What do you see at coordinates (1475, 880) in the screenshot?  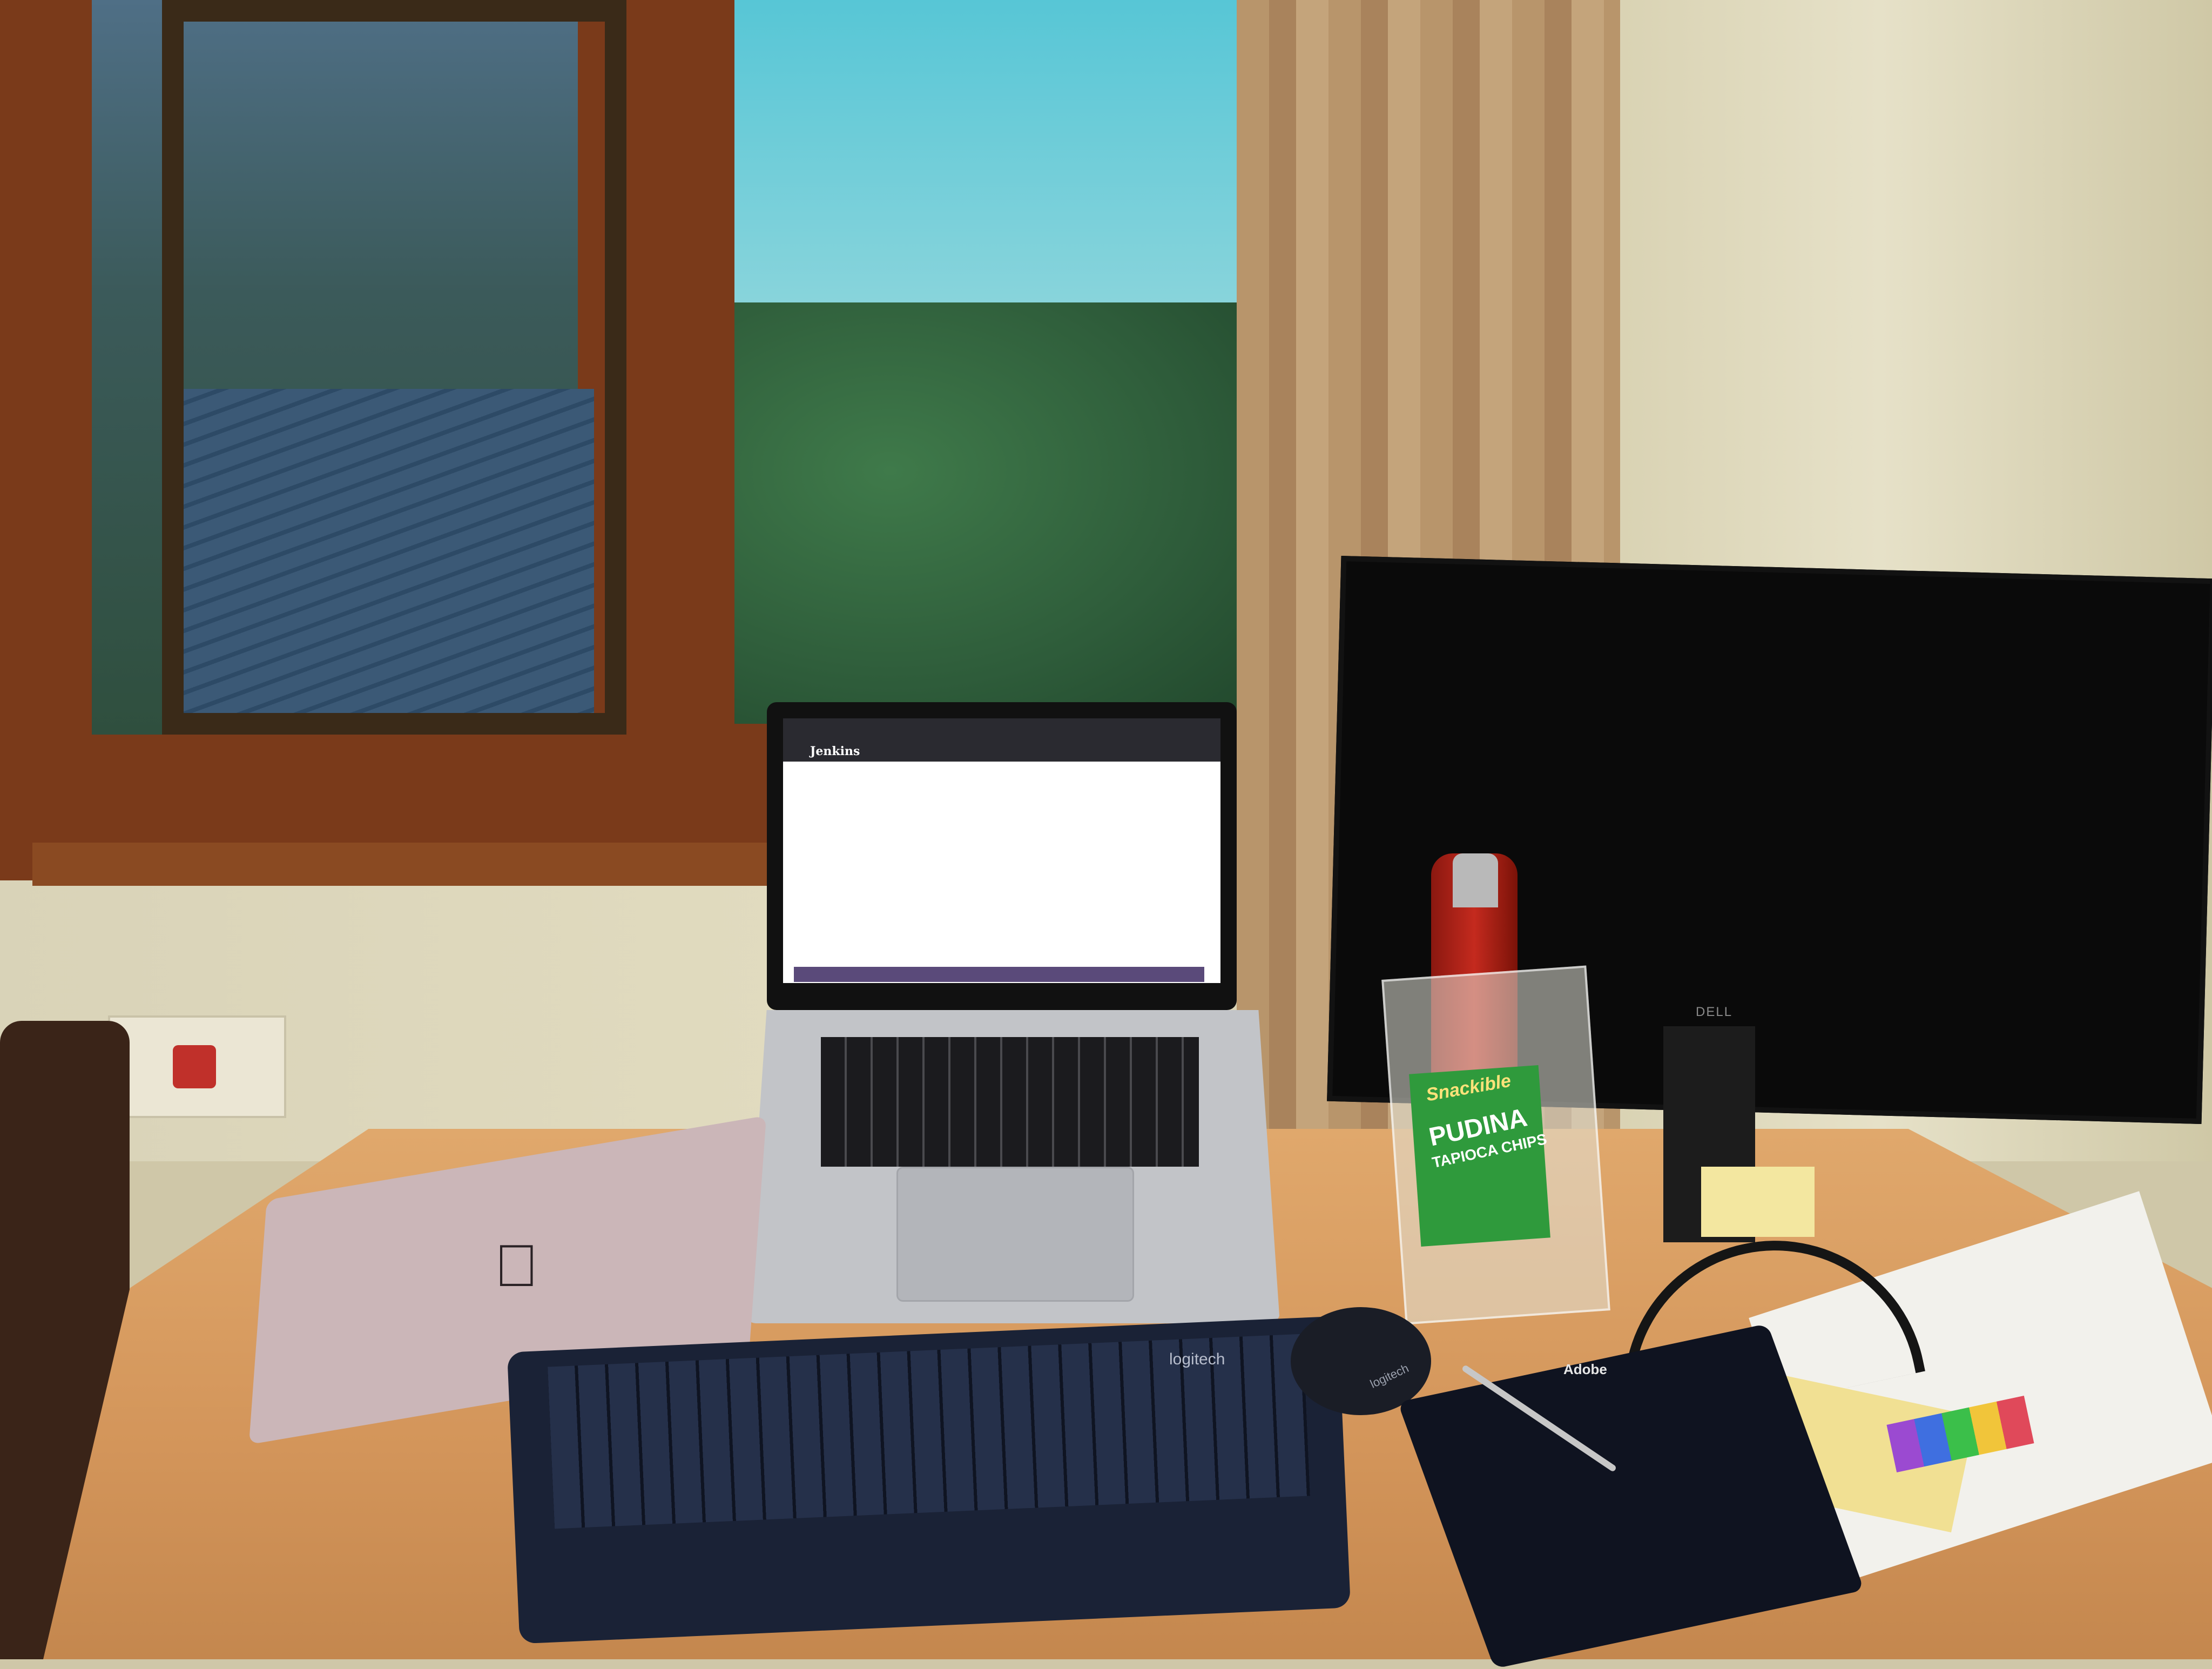 I see `bottle-cap` at bounding box center [1475, 880].